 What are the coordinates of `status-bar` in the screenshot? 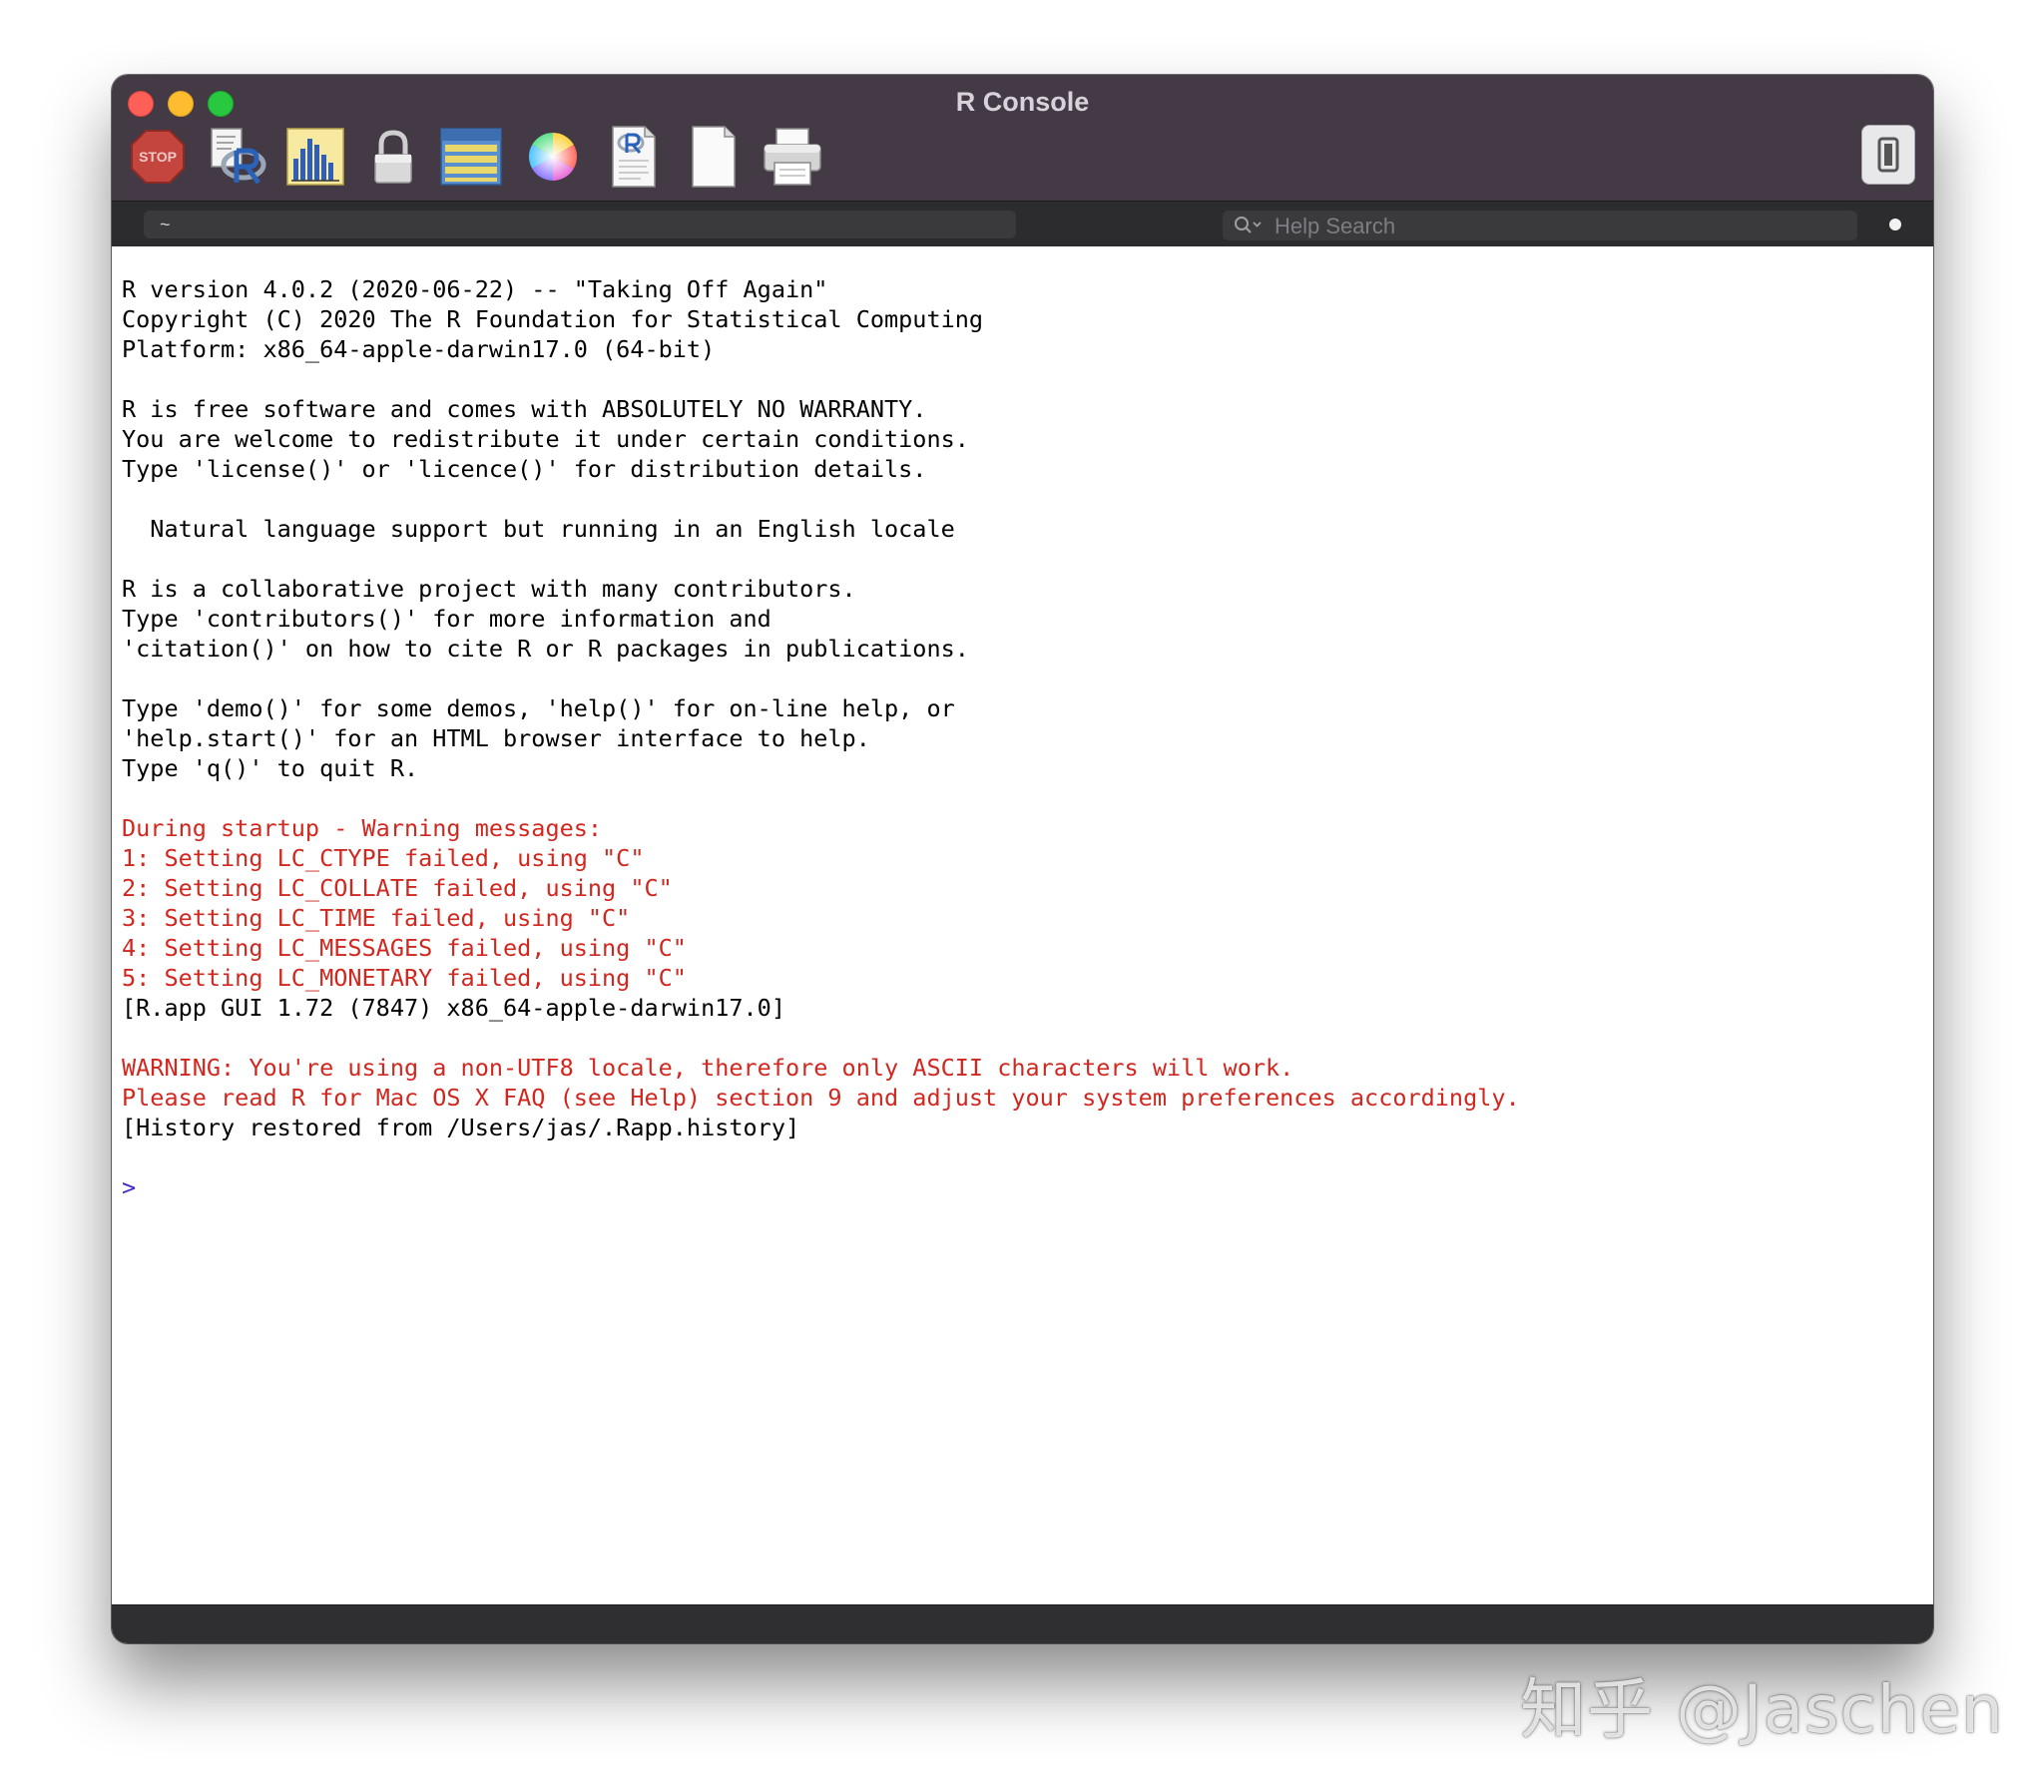 It's located at (1022, 1623).